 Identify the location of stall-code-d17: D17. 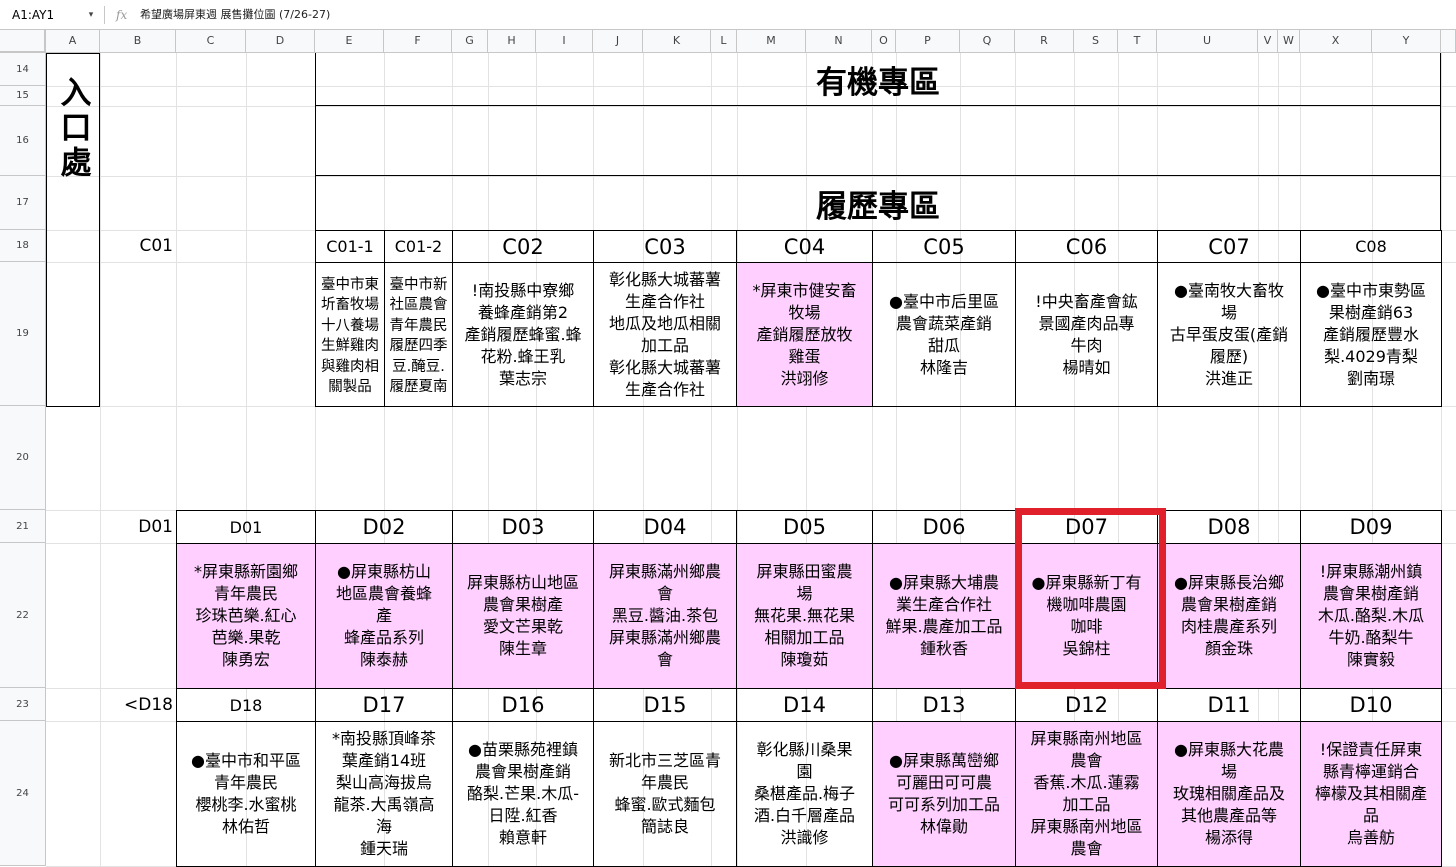
(384, 705).